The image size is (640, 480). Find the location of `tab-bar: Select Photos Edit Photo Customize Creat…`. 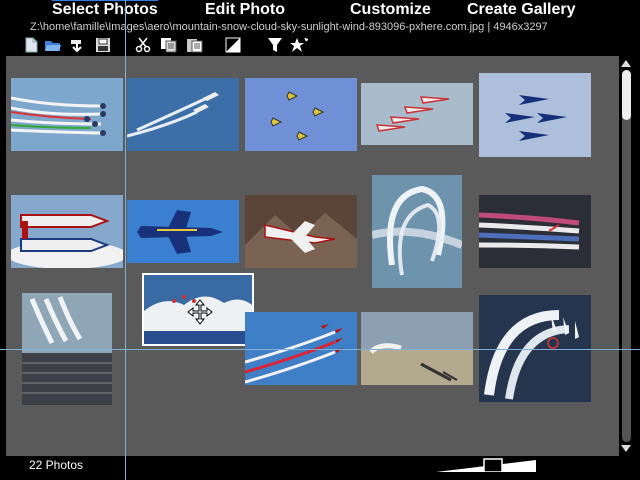

tab-bar: Select Photos Edit Photo Customize Creat… is located at coordinates (320, 10).